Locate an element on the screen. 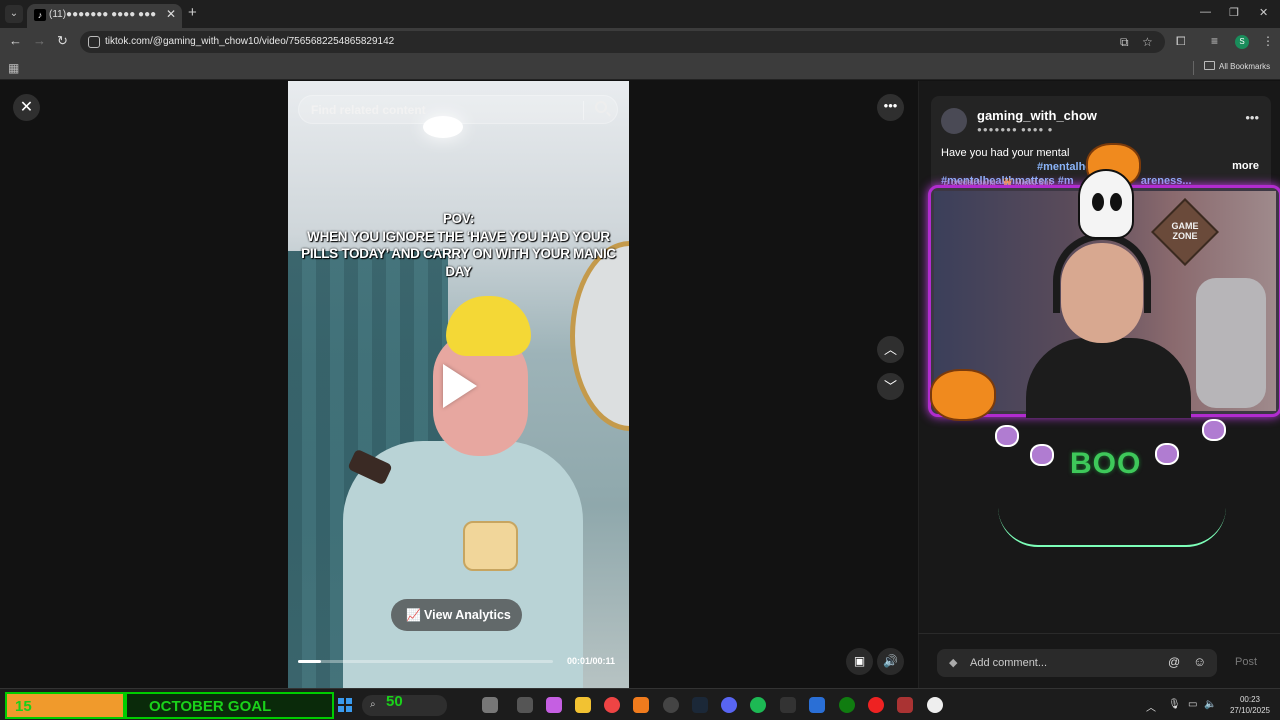  next-video-button: ﹀ is located at coordinates (890, 386).